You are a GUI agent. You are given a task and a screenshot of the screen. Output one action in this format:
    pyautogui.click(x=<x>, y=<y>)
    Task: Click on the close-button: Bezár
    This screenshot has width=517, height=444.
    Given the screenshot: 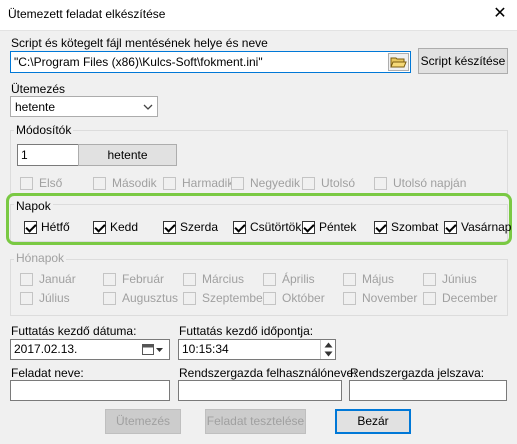 What is the action you would take?
    pyautogui.click(x=373, y=421)
    